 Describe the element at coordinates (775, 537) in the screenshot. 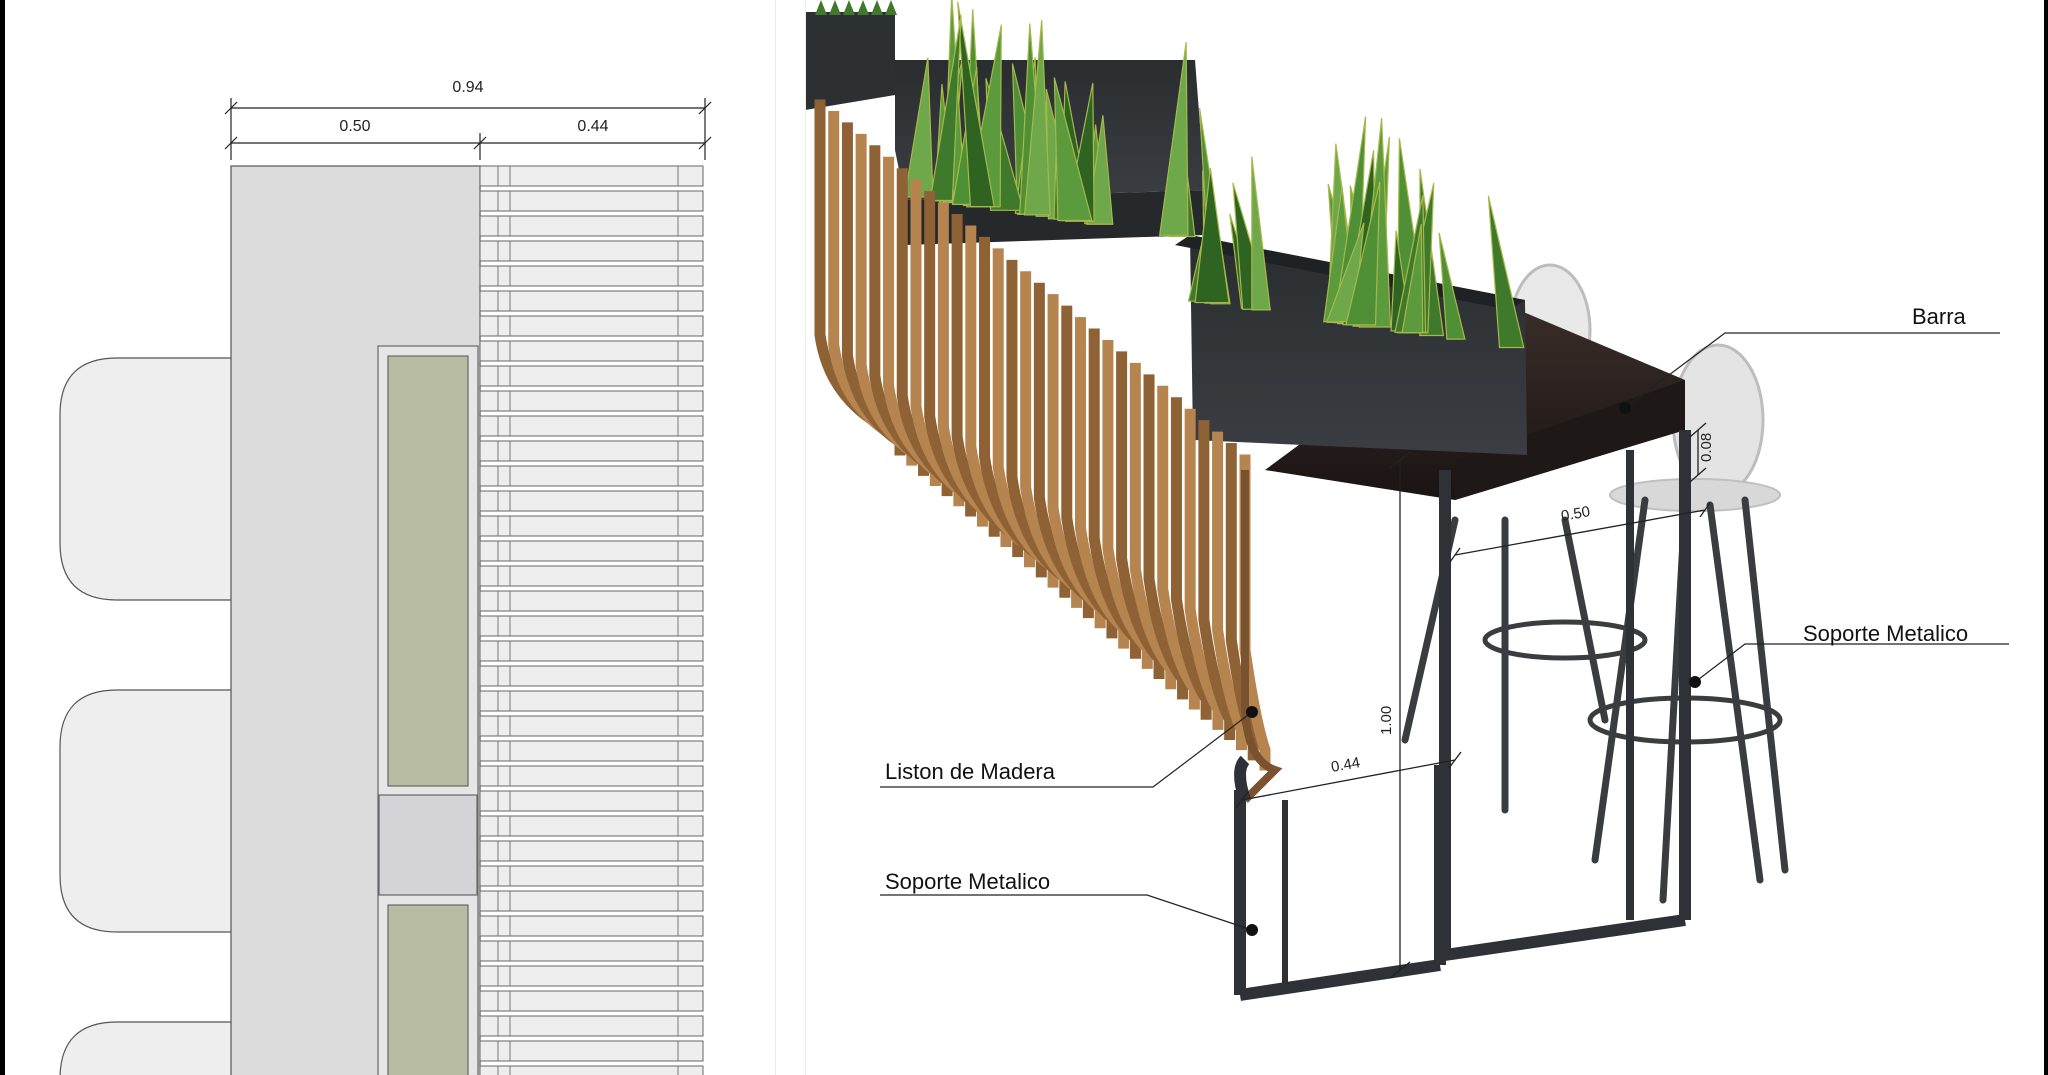

I see `panel-divider` at that location.